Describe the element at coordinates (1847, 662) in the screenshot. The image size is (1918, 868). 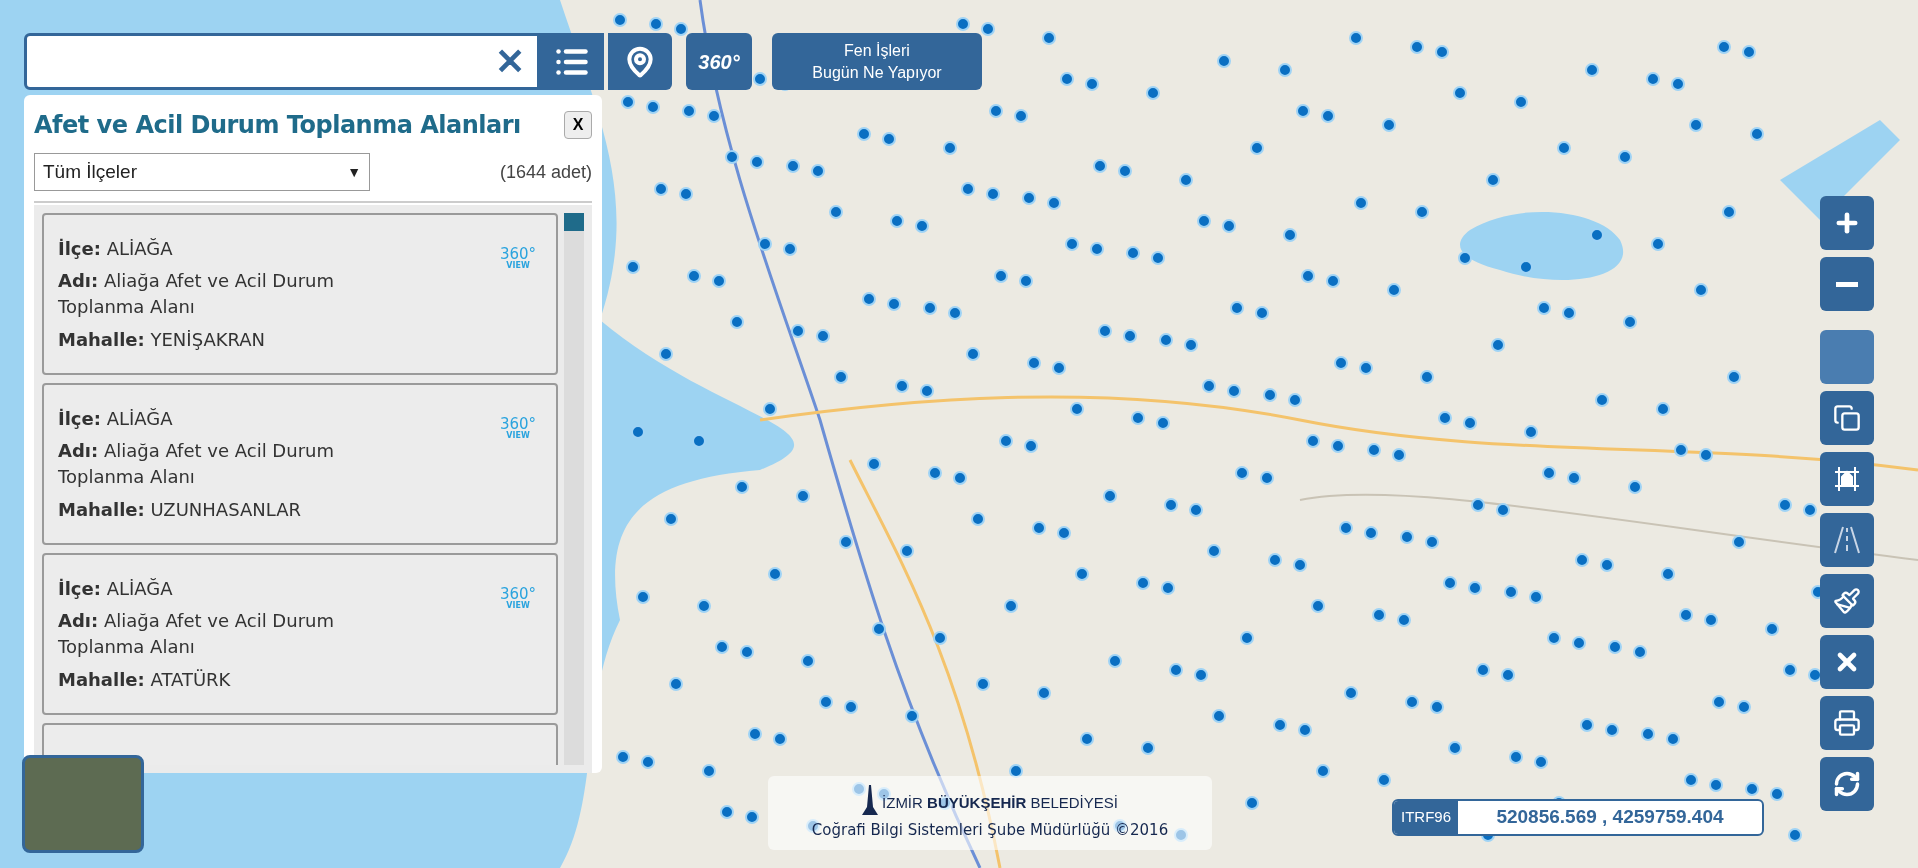
I see `erase-tool-button` at that location.